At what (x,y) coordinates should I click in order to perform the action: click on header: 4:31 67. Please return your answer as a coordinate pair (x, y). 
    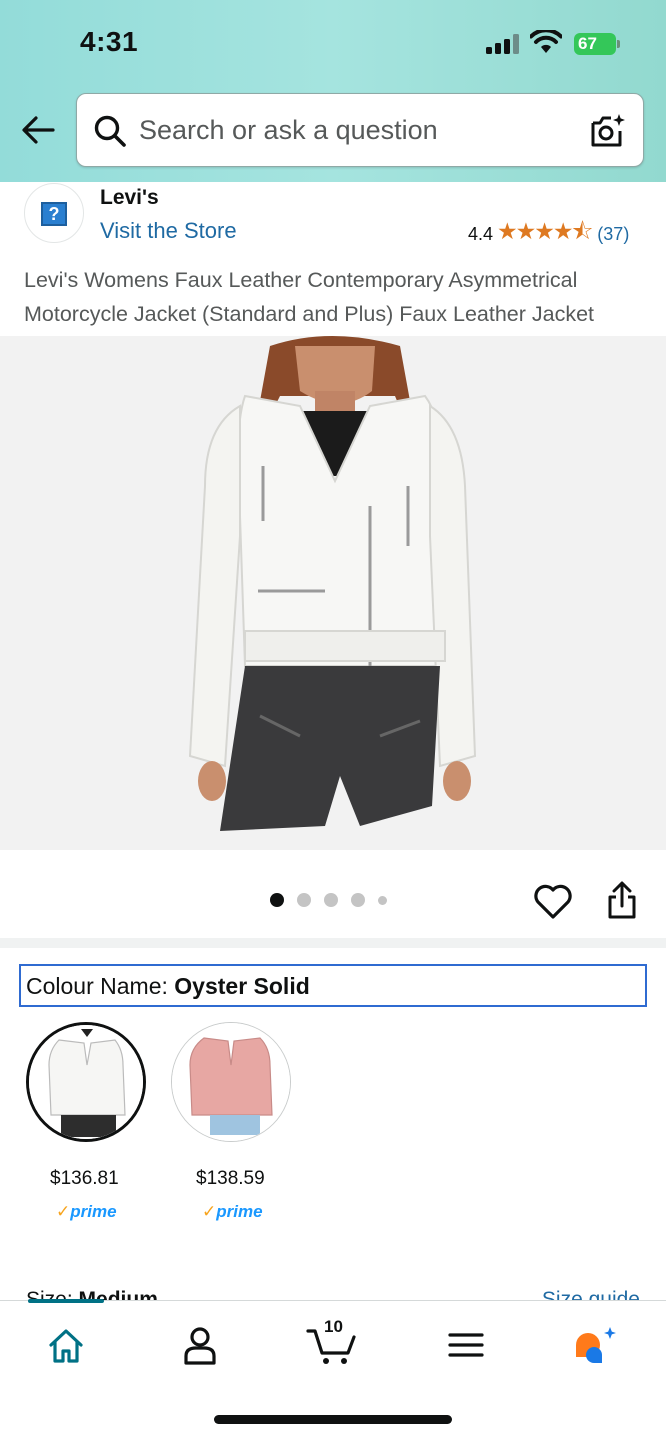
    Looking at the image, I should click on (333, 91).